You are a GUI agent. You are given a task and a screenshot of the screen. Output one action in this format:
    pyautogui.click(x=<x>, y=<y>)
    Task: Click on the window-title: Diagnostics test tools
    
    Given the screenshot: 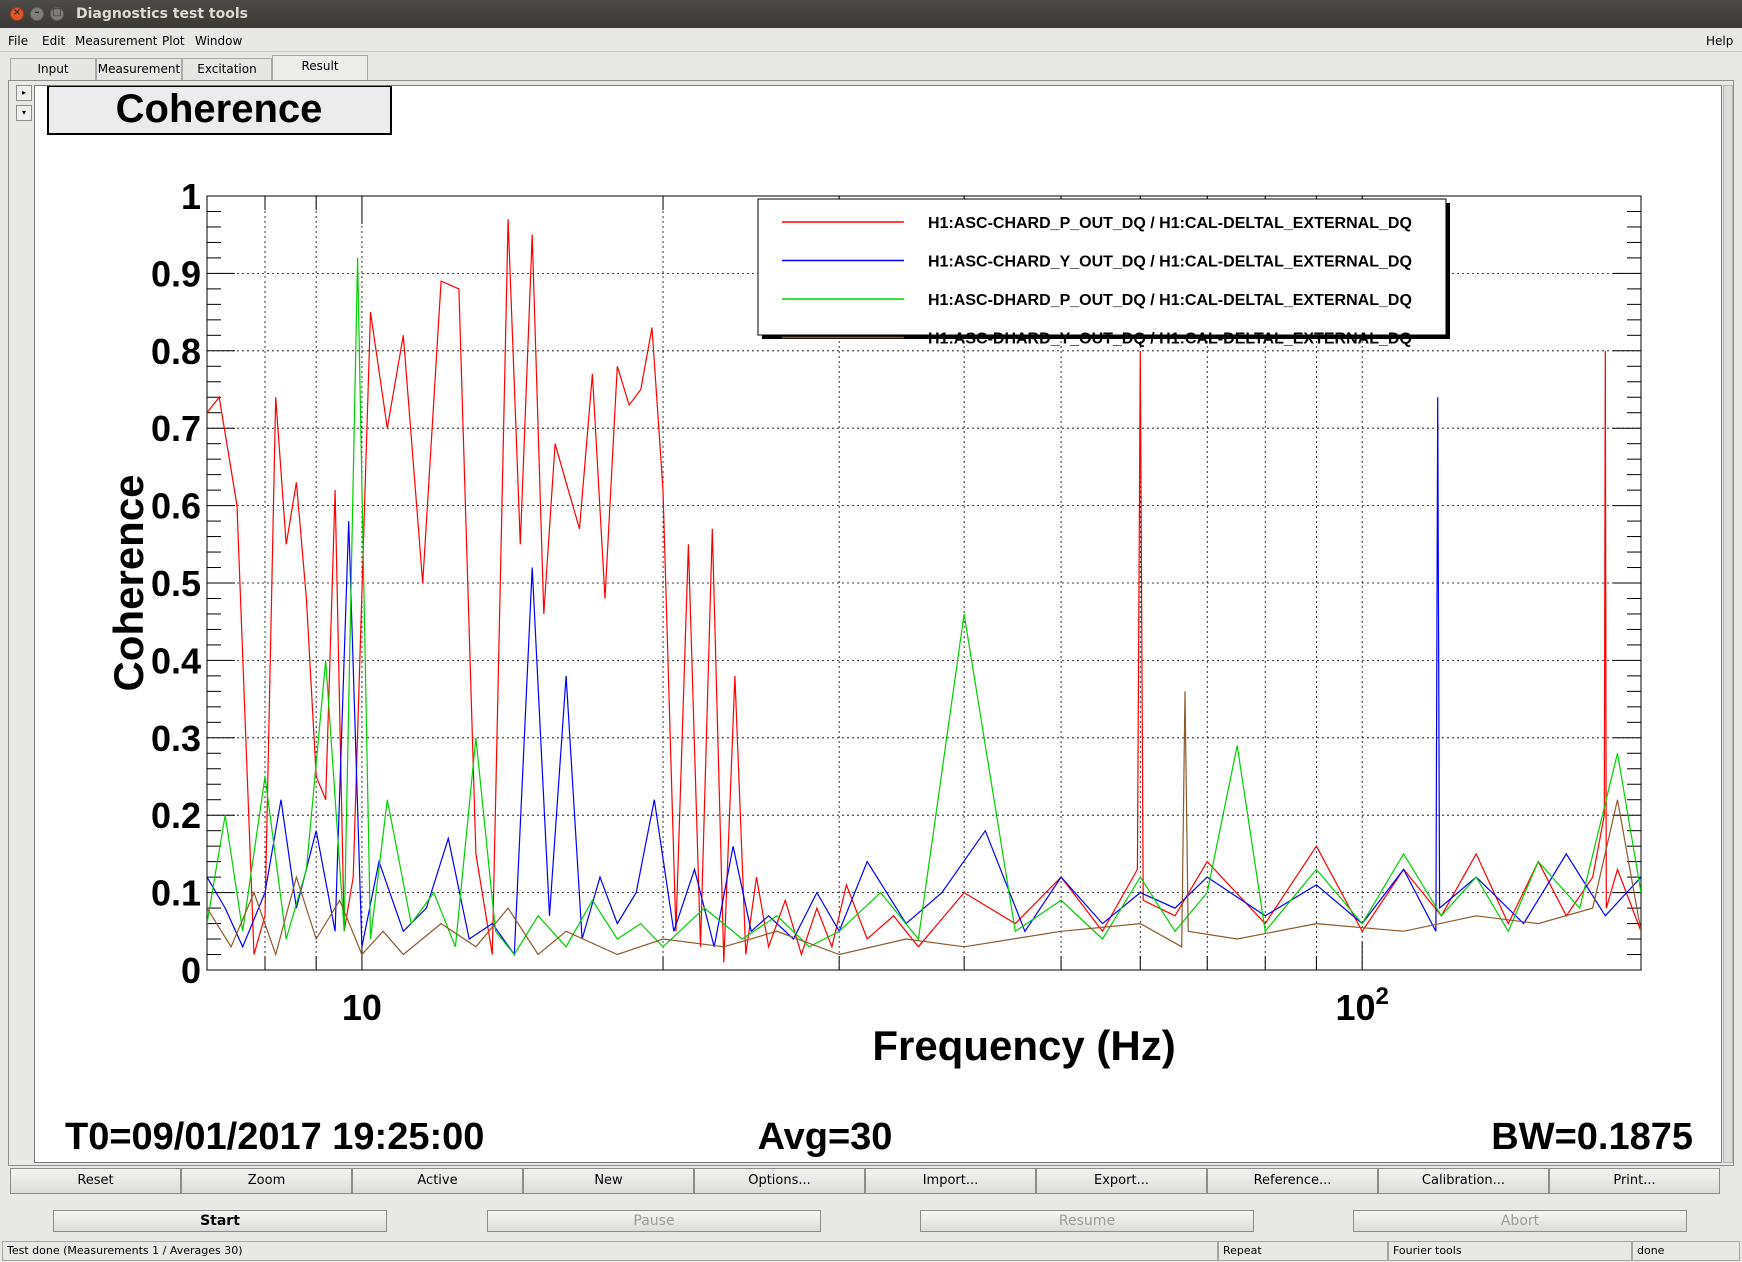 What is the action you would take?
    pyautogui.click(x=162, y=14)
    